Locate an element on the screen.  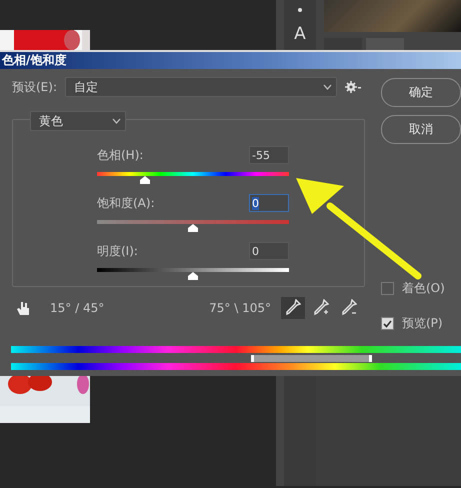
slider-label: 色相(H): is located at coordinates (120, 155).